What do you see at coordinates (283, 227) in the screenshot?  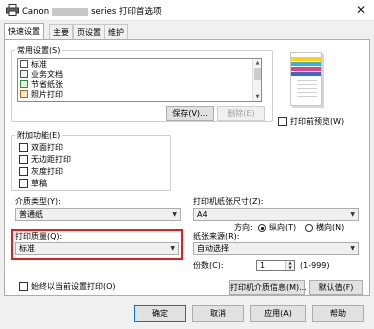 I see `radio-label: 纵向(T)` at bounding box center [283, 227].